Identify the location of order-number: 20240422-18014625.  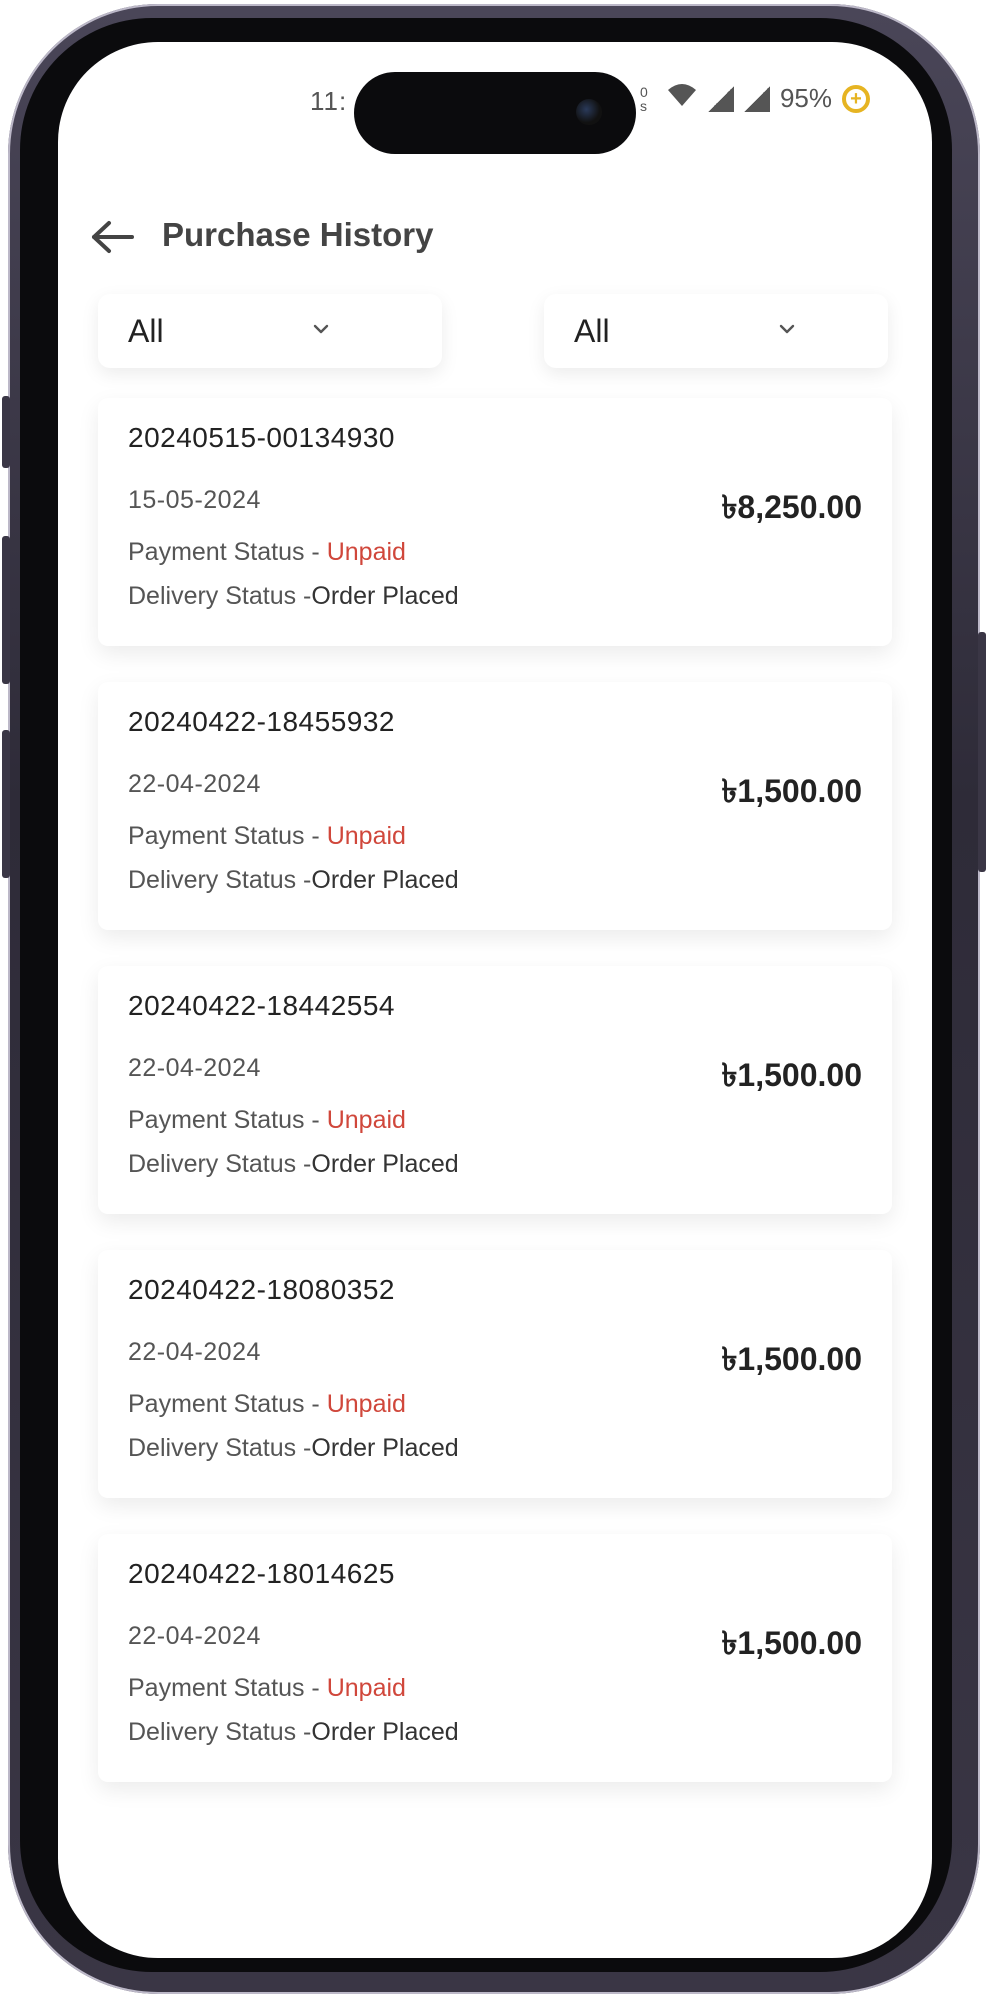
(261, 1573).